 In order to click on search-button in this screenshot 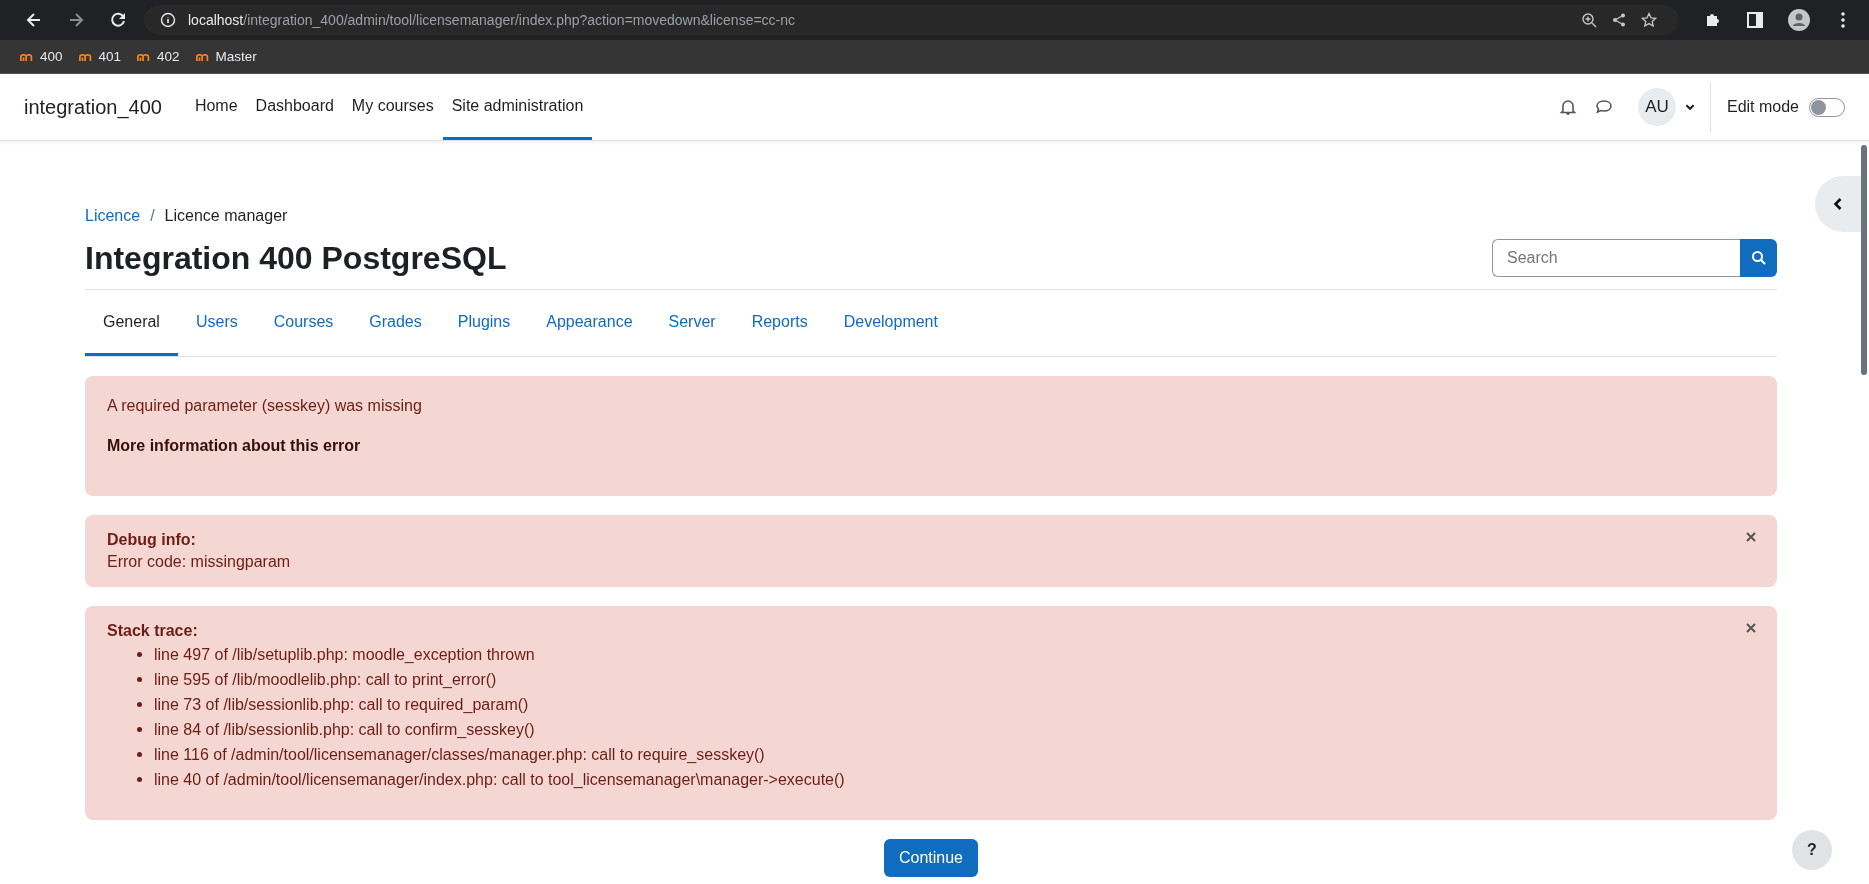, I will do `click(1758, 258)`.